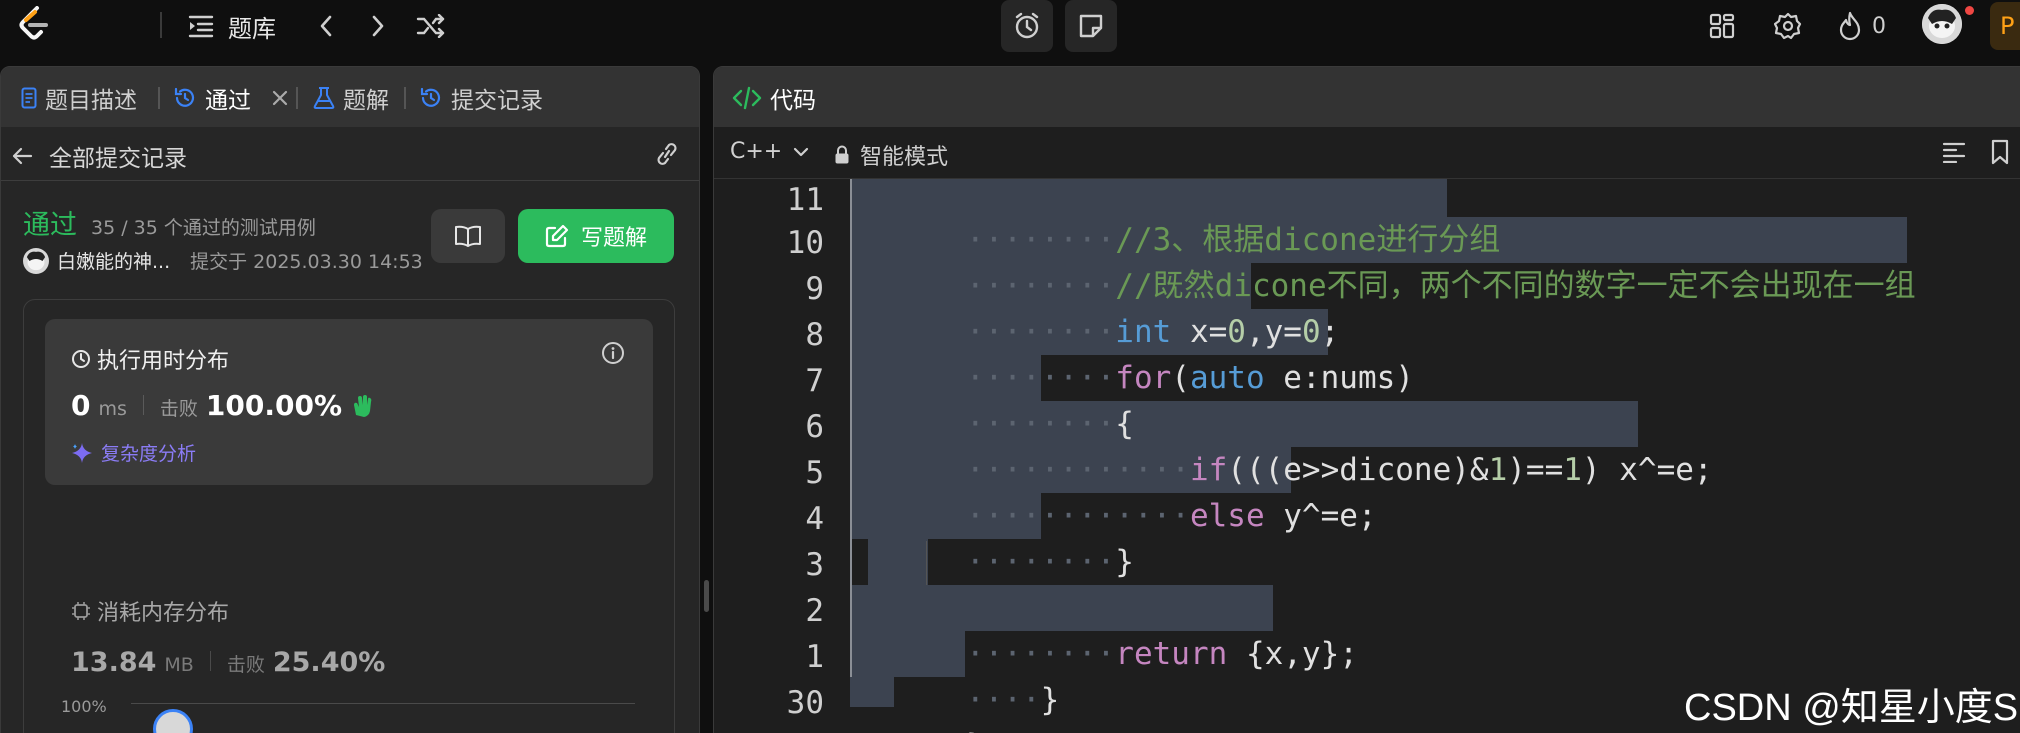  Describe the element at coordinates (851, 428) in the screenshot. I see `indent-guide` at that location.